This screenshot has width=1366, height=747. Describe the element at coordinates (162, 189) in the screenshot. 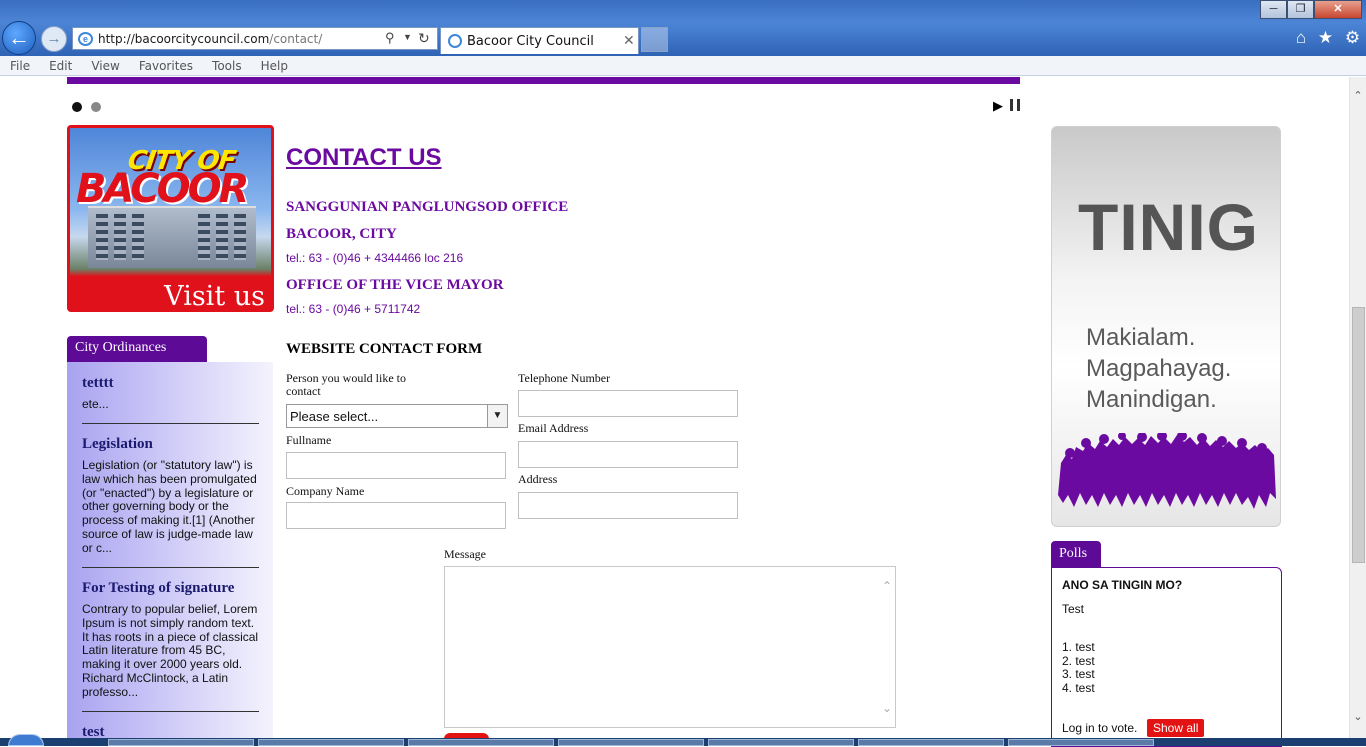

I see `banner-bacoor: BACOOR` at that location.